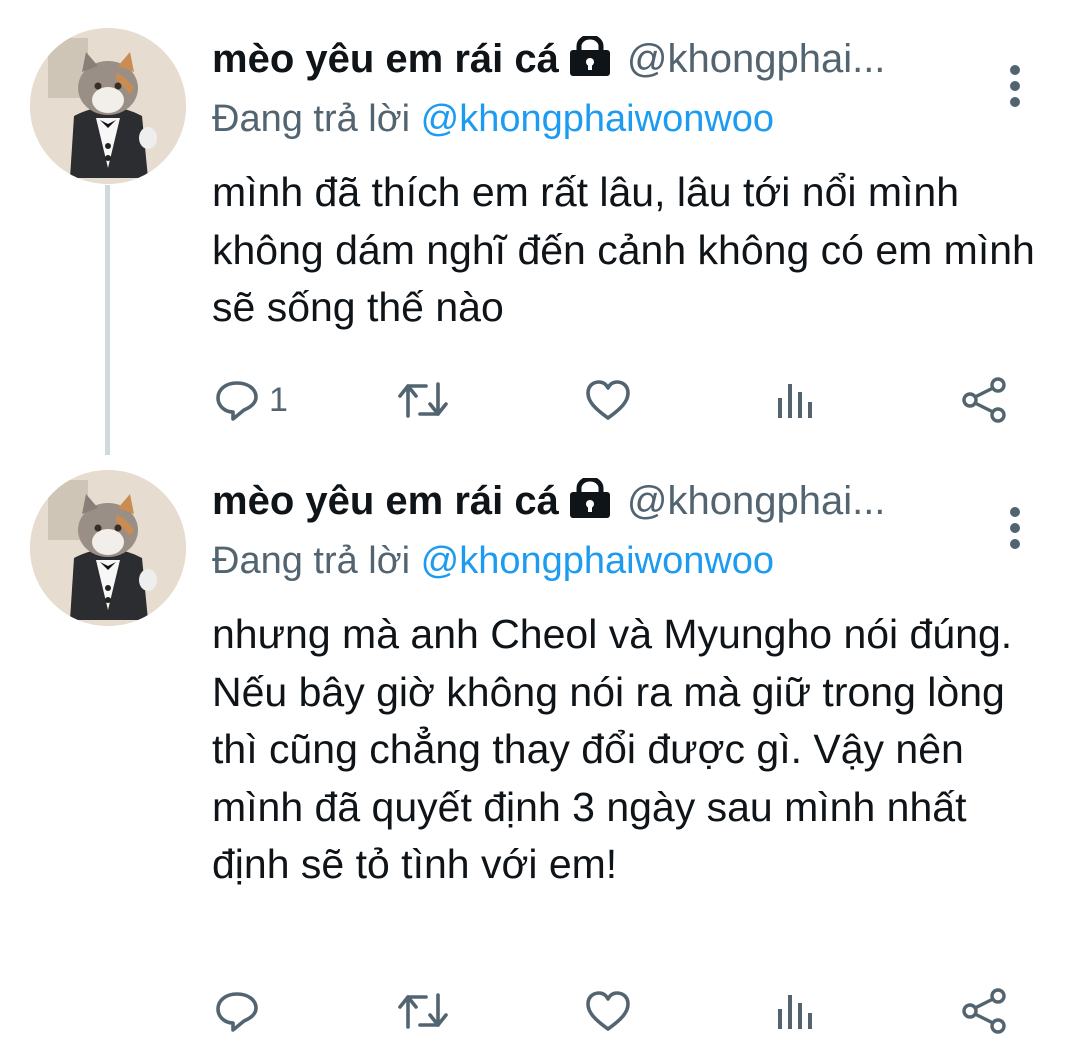 This screenshot has height=1045, width=1080. What do you see at coordinates (278, 399) in the screenshot?
I see `reply-count: 1` at bounding box center [278, 399].